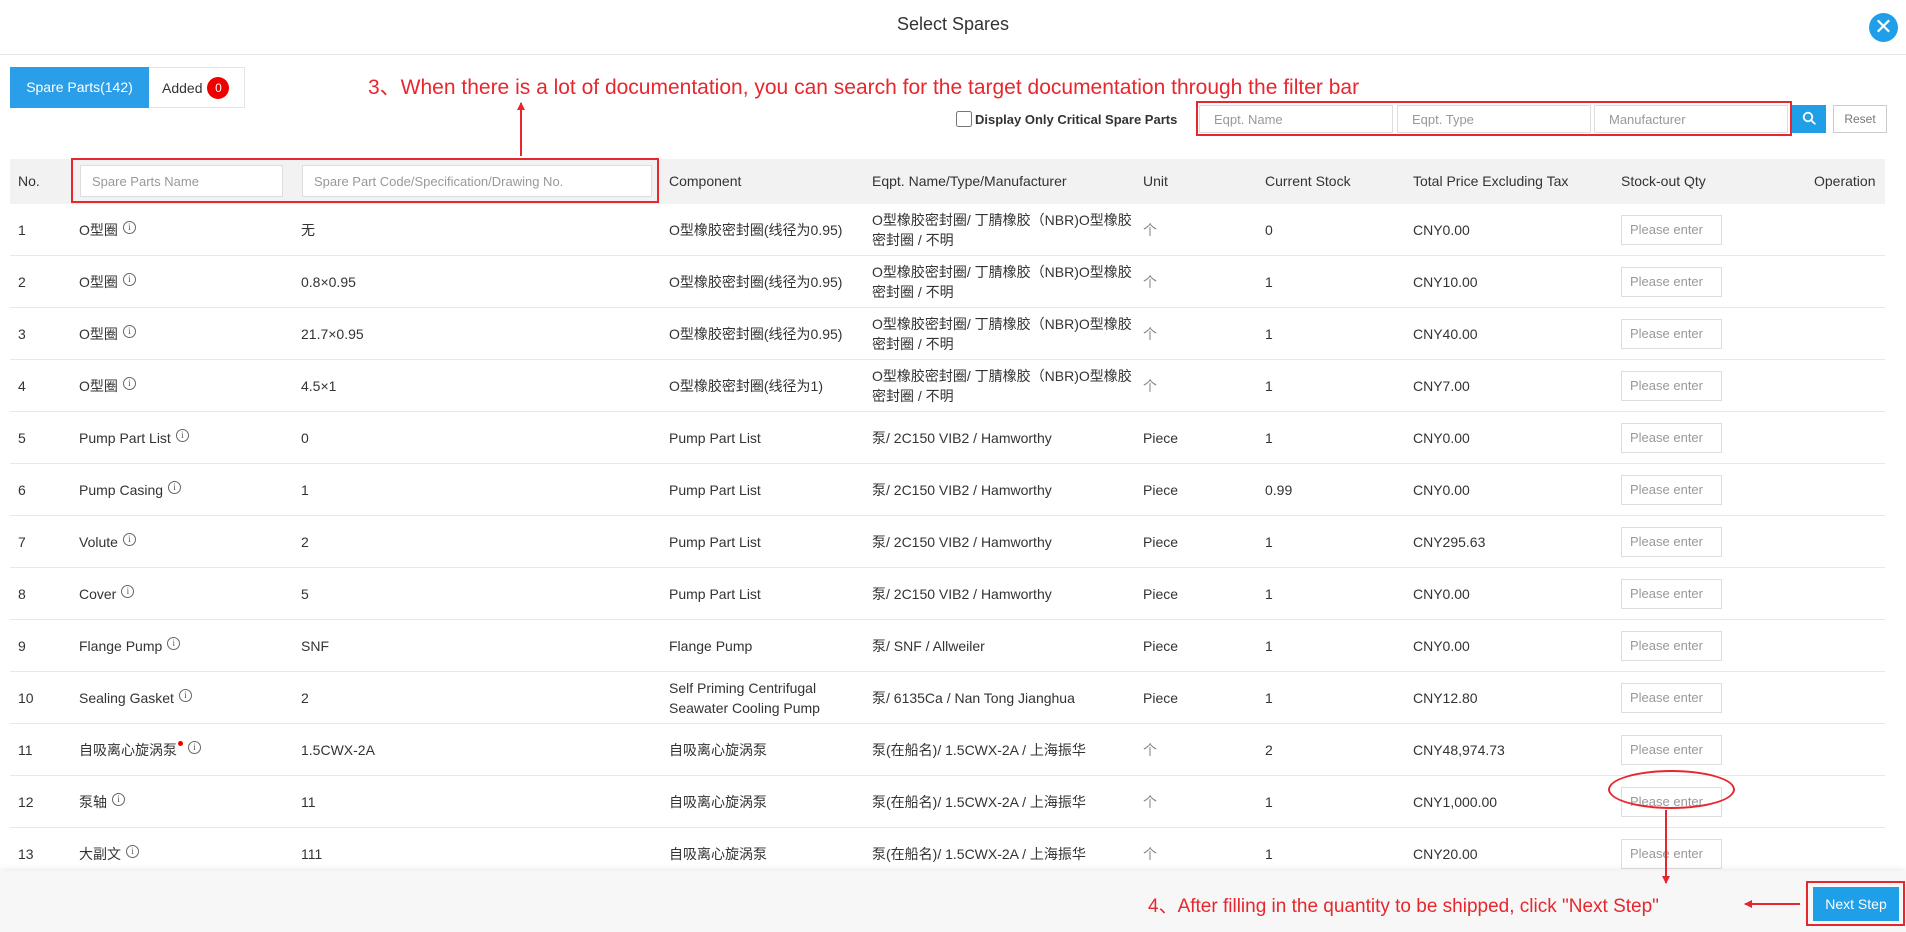 Image resolution: width=1906 pixels, height=932 pixels. I want to click on cell-price: CNY295.63, so click(1449, 541).